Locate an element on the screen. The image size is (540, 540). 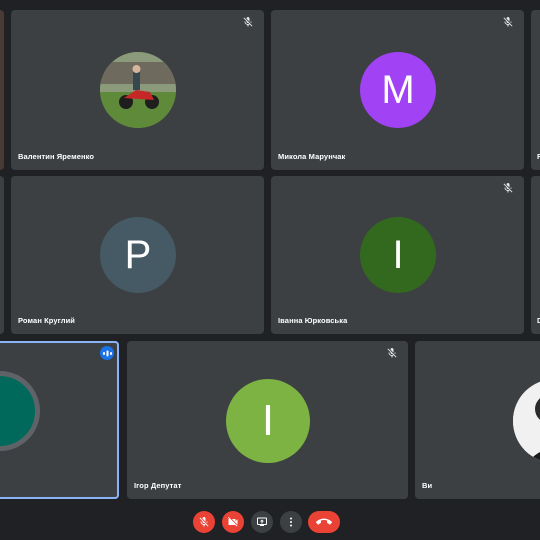
participant-tile: I Іванна Юрковська is located at coordinates (397, 255).